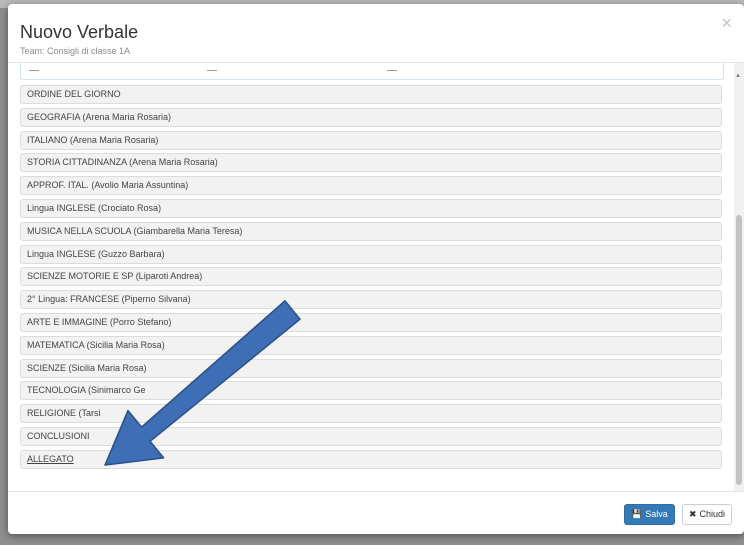 The width and height of the screenshot is (744, 545). What do you see at coordinates (371, 459) in the screenshot?
I see `section-item-allegato: ALLEGATO` at bounding box center [371, 459].